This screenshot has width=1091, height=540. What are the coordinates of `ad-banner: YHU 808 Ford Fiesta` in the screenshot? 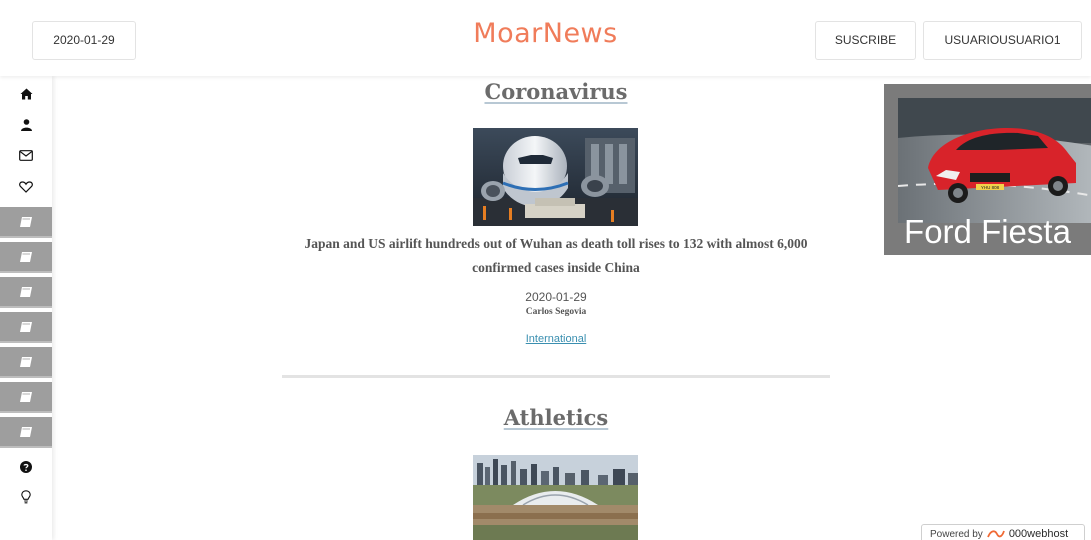 It's located at (987, 169).